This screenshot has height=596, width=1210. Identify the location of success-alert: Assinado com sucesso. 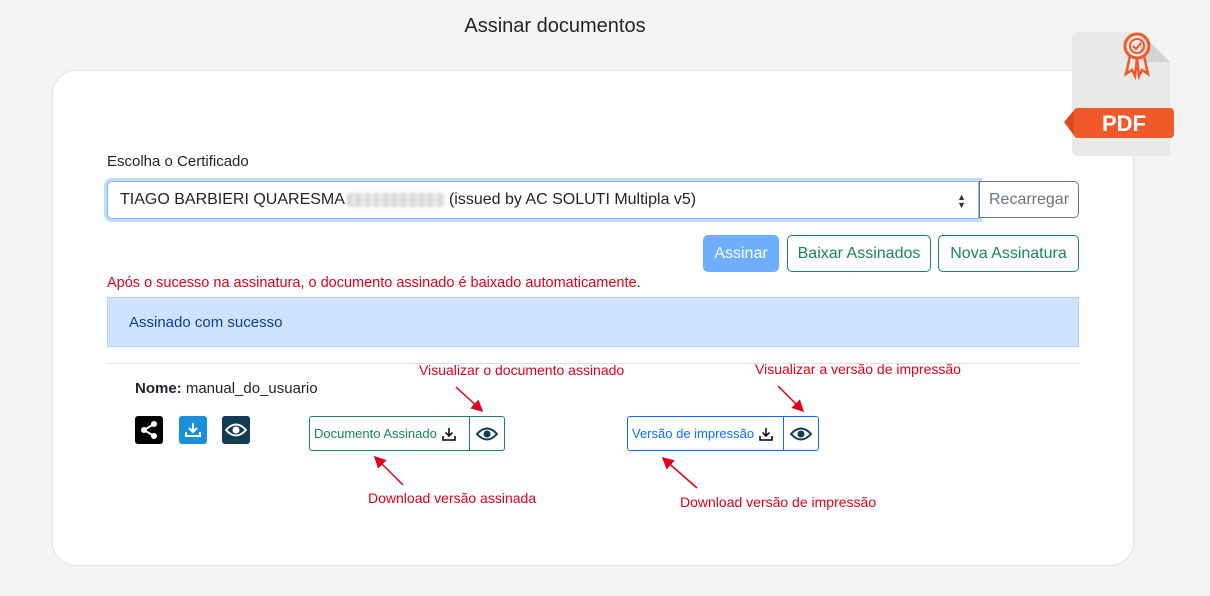
(593, 322).